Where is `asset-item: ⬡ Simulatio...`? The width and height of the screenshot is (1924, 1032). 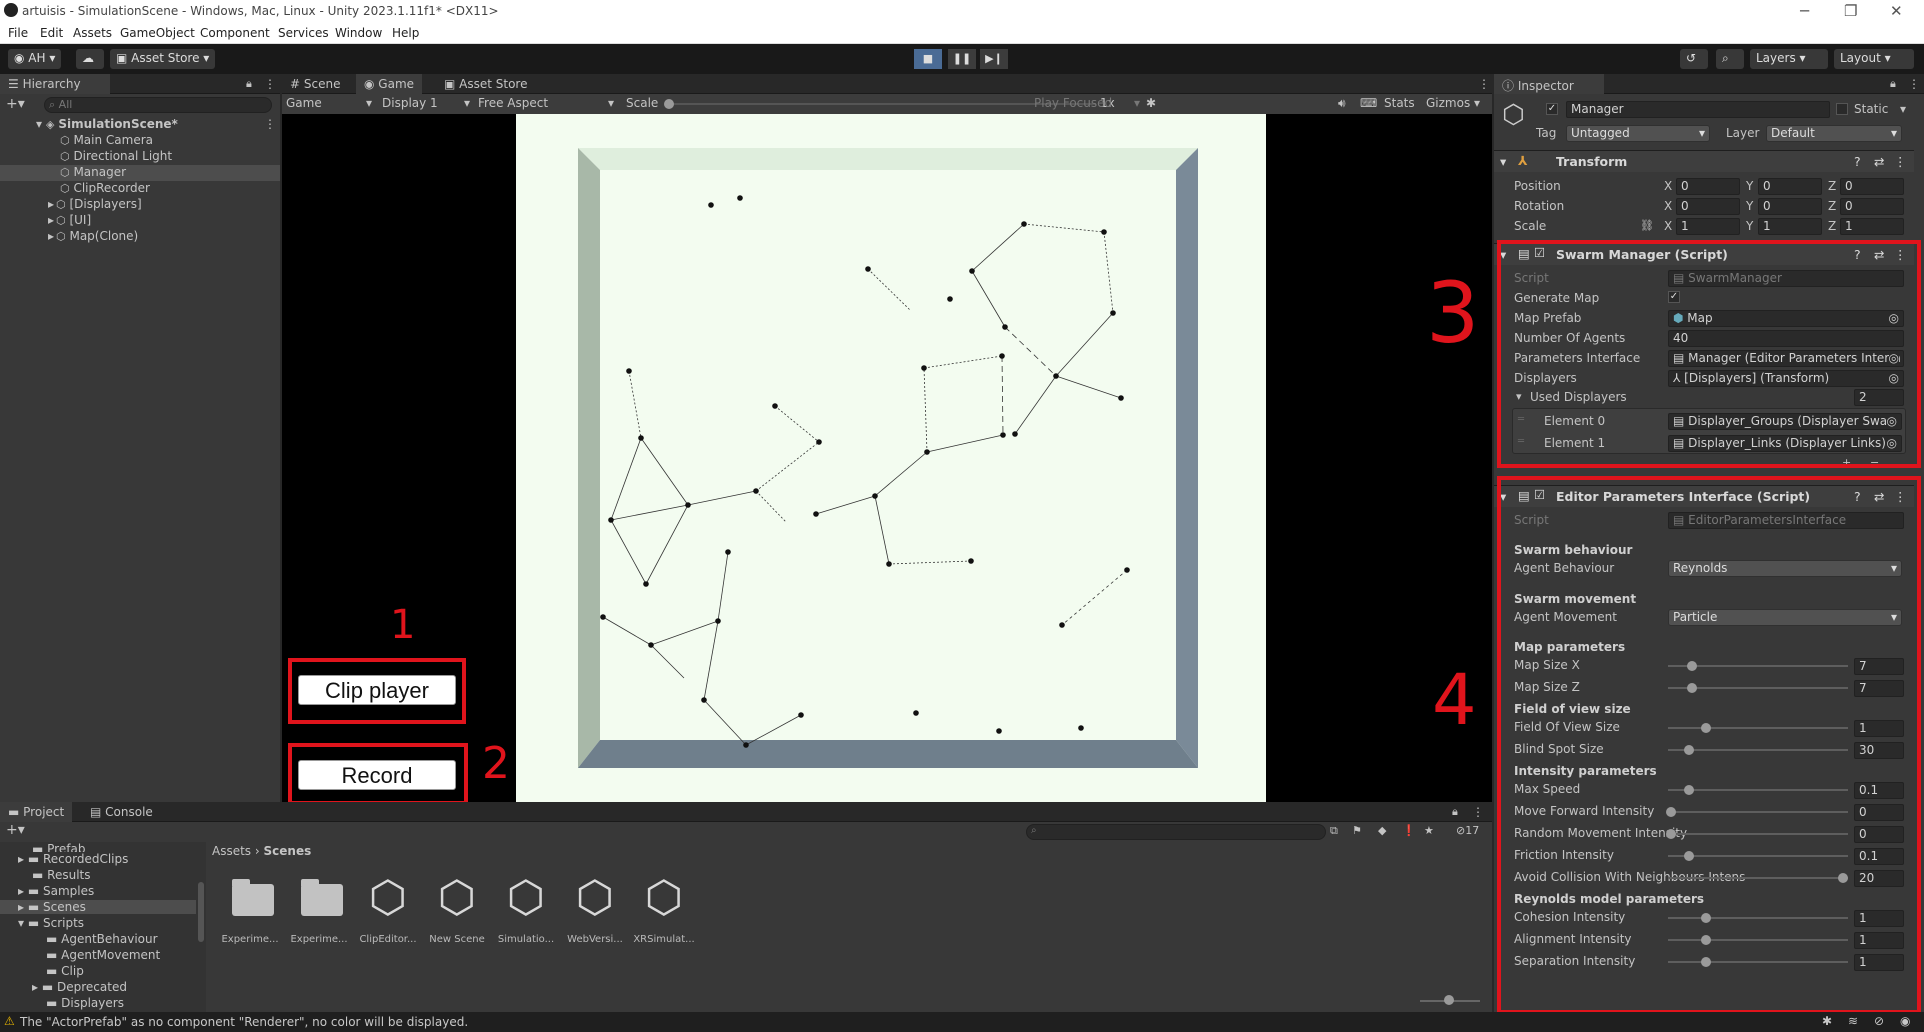
asset-item: ⬡ Simulatio... is located at coordinates (526, 913).